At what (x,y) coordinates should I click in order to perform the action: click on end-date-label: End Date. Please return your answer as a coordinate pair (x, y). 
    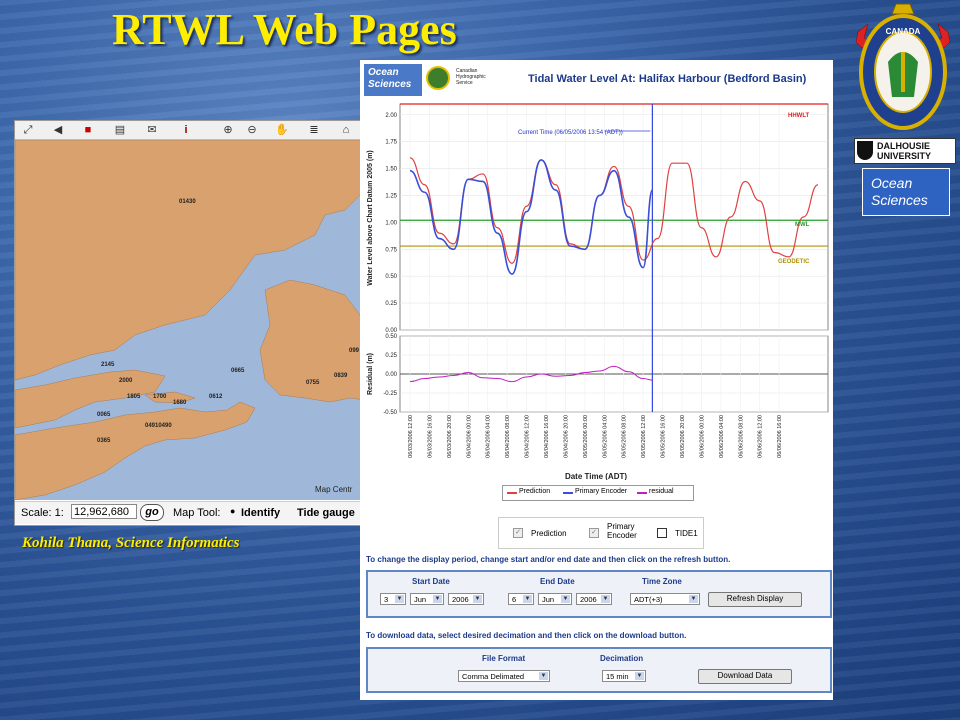
    Looking at the image, I should click on (557, 581).